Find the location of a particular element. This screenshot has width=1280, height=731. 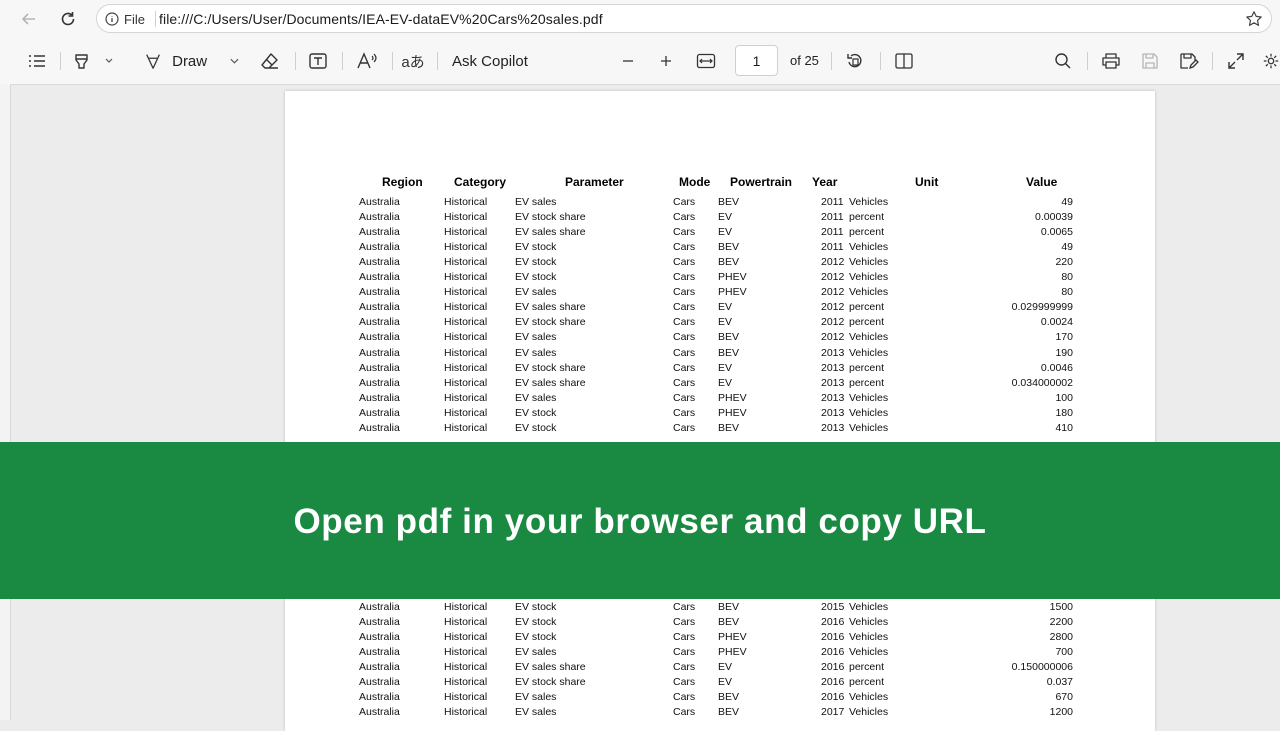

ask-copilot-button: Ask Copilot is located at coordinates (494, 61).